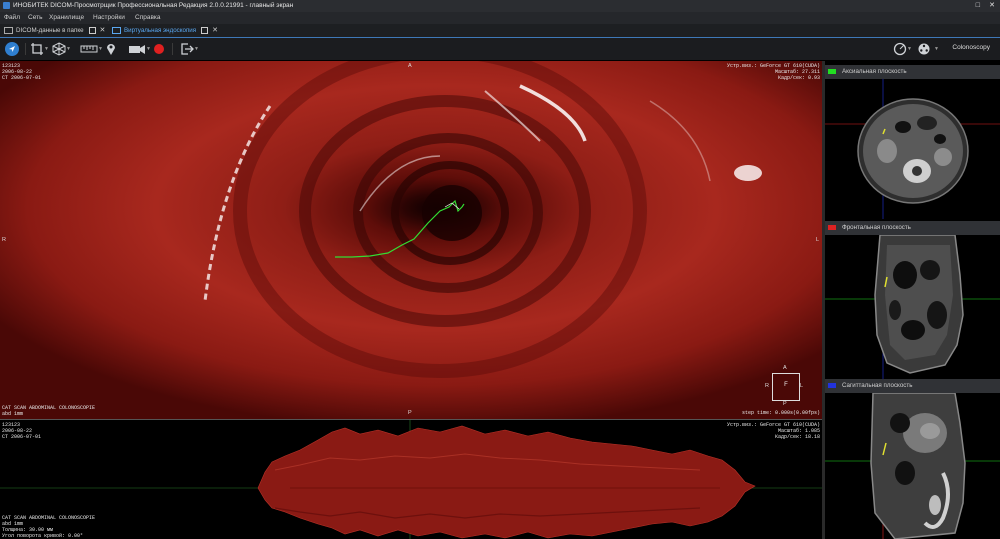  I want to click on frontal-color-swatch, so click(832, 227).